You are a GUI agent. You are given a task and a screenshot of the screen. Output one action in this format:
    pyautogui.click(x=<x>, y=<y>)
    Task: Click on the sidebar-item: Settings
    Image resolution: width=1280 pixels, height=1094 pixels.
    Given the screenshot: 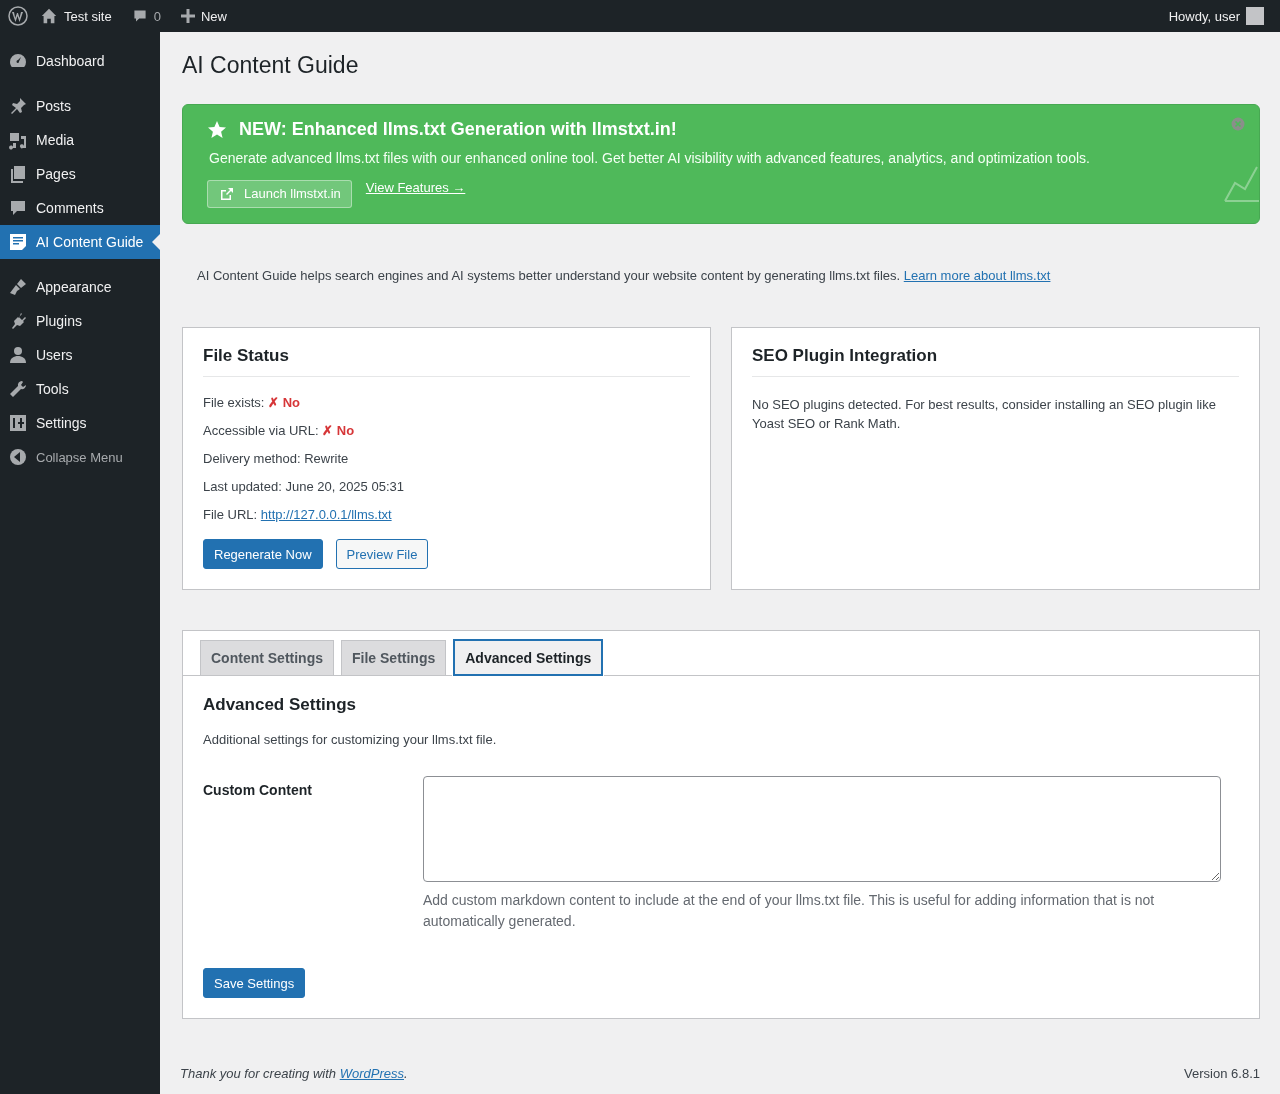 What is the action you would take?
    pyautogui.click(x=80, y=423)
    